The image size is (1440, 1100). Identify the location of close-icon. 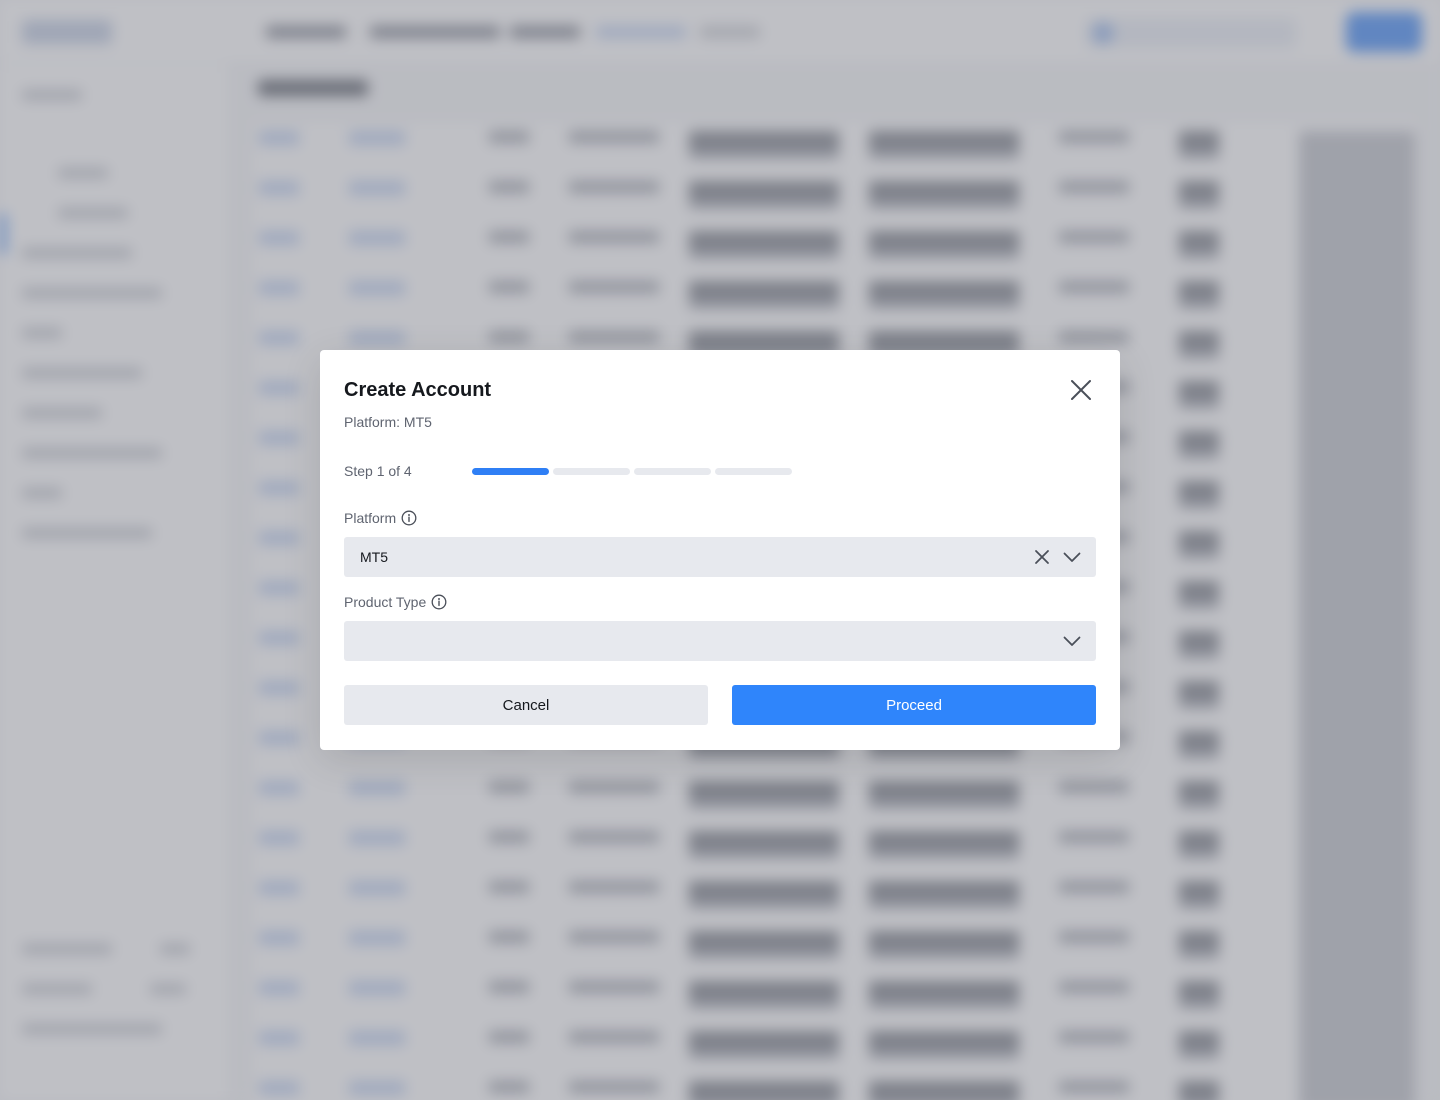
(1081, 390).